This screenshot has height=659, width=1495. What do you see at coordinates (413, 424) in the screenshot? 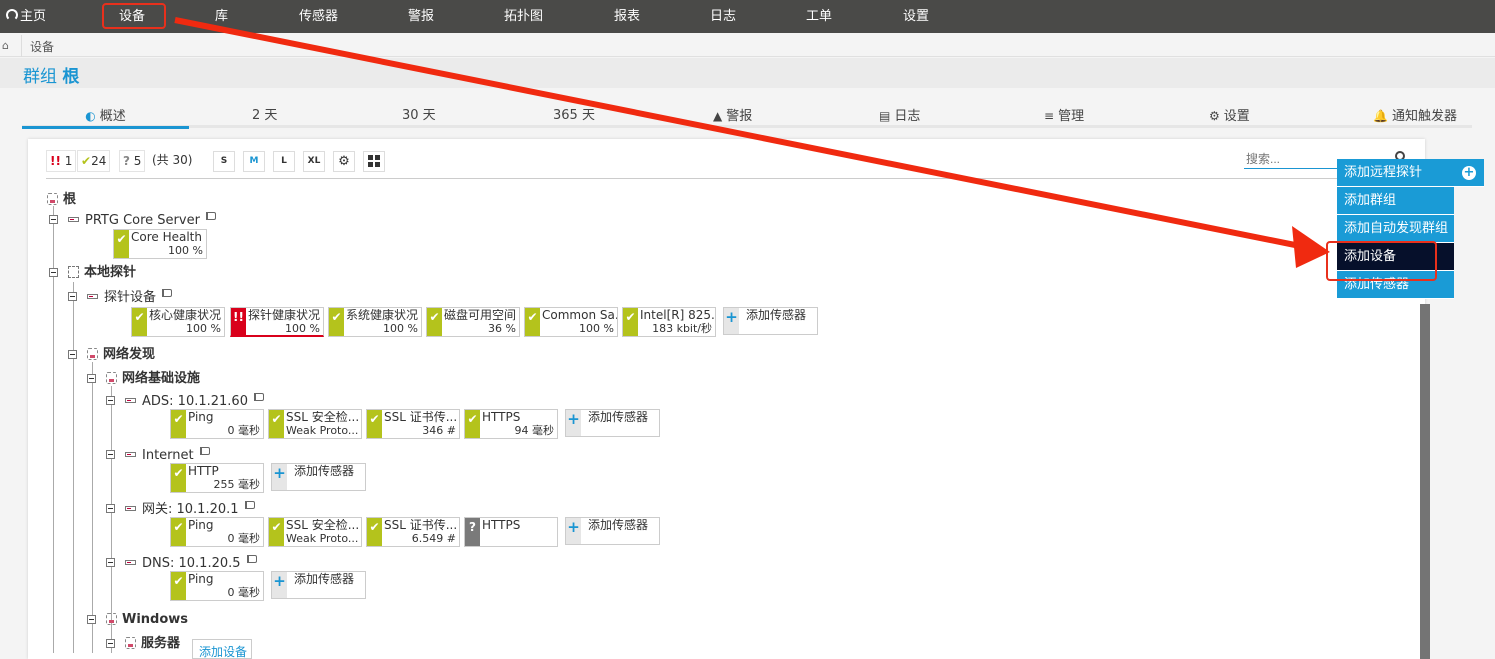
I see `sensor-tile: ✔ SSL 证书传... 346 #` at bounding box center [413, 424].